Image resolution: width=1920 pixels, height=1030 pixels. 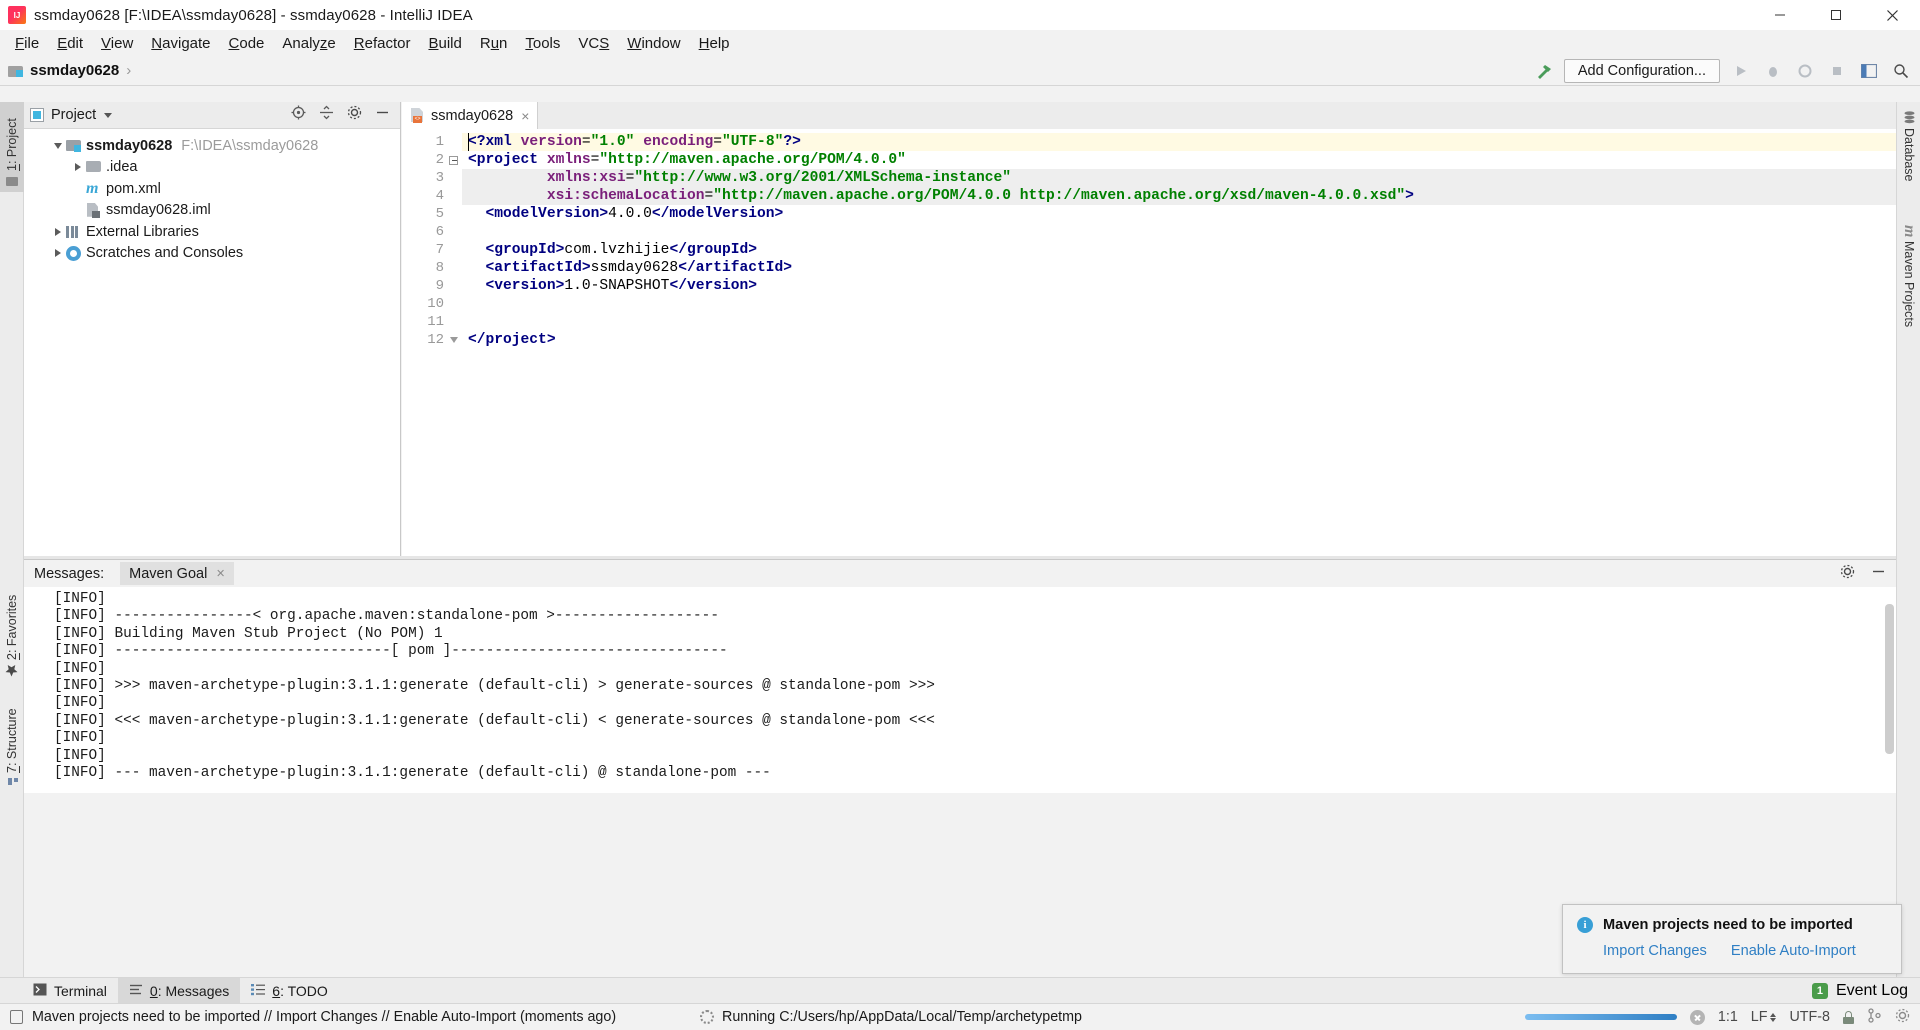 I want to click on tree-node-external-libraries: External Libraries, so click(x=212, y=232).